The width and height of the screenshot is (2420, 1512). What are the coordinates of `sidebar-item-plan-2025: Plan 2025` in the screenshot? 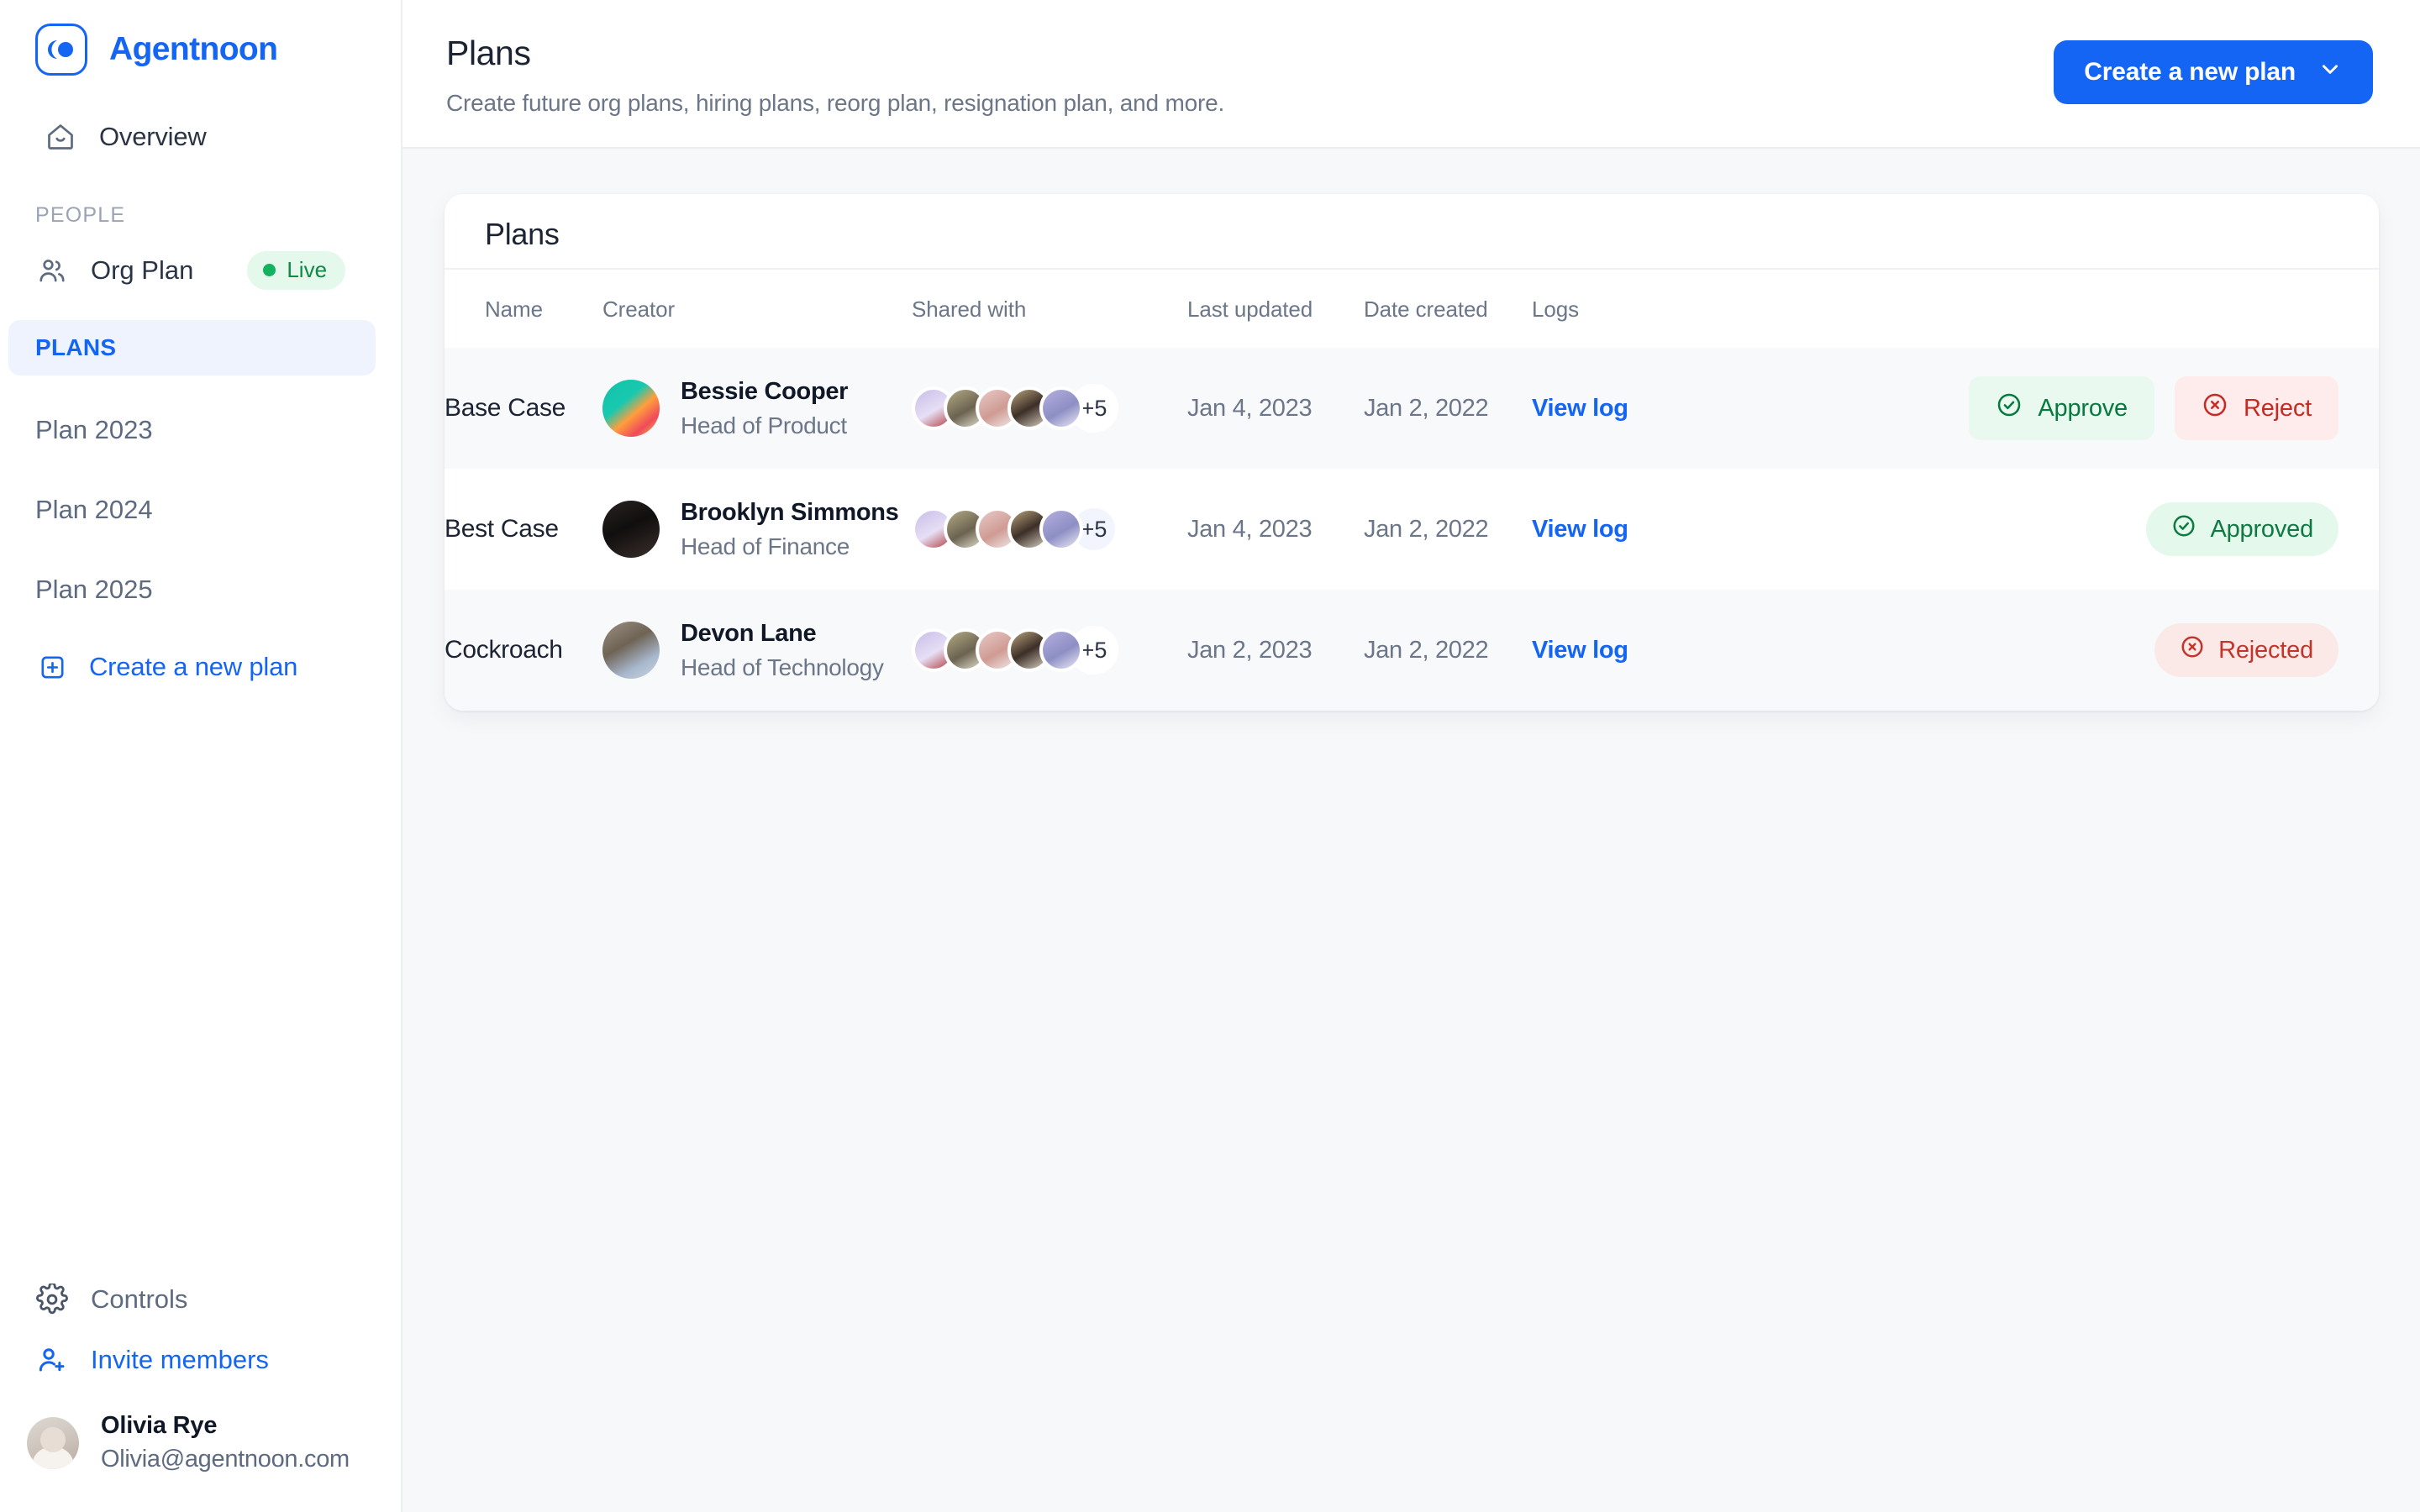 It's located at (200, 589).